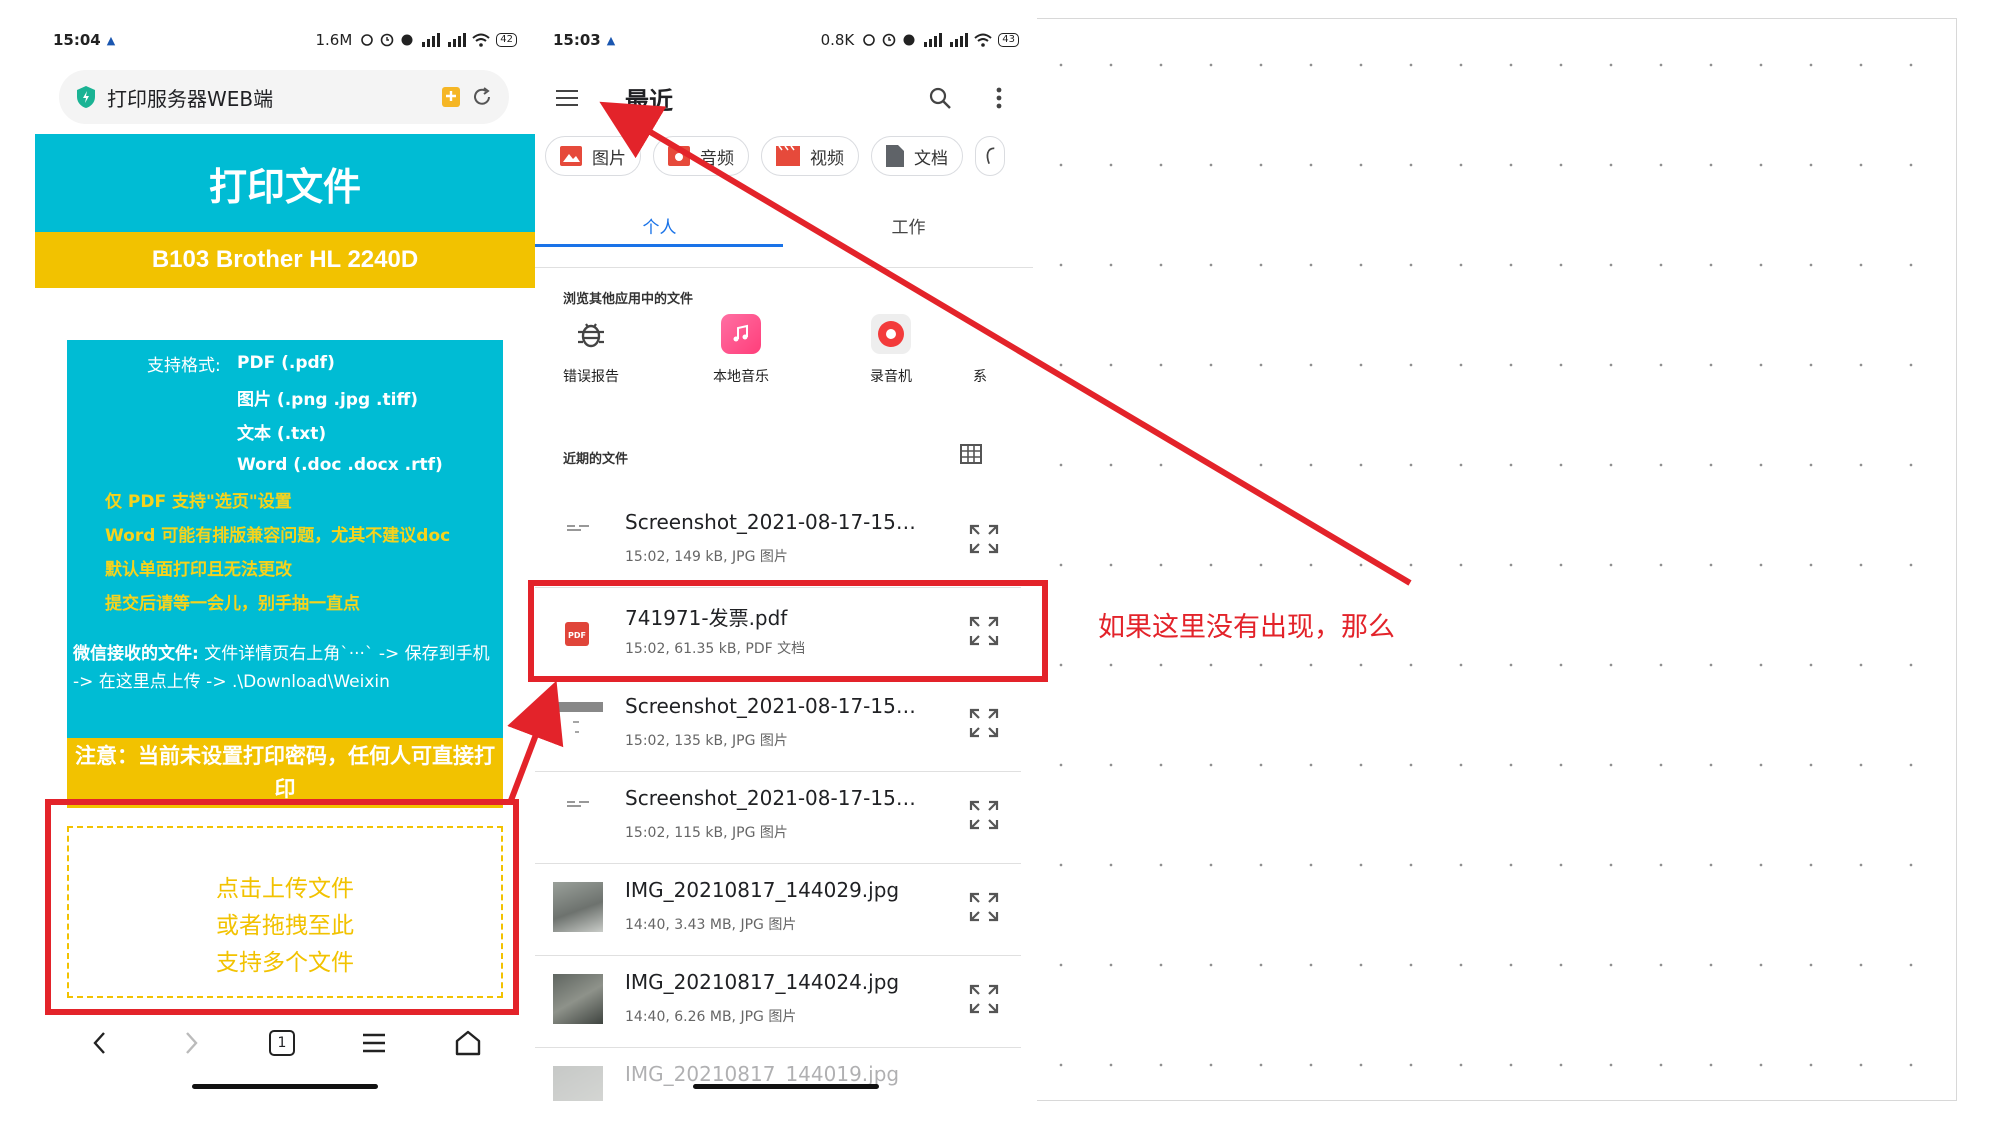  What do you see at coordinates (535, 742) in the screenshot?
I see `arrow-to-file` at bounding box center [535, 742].